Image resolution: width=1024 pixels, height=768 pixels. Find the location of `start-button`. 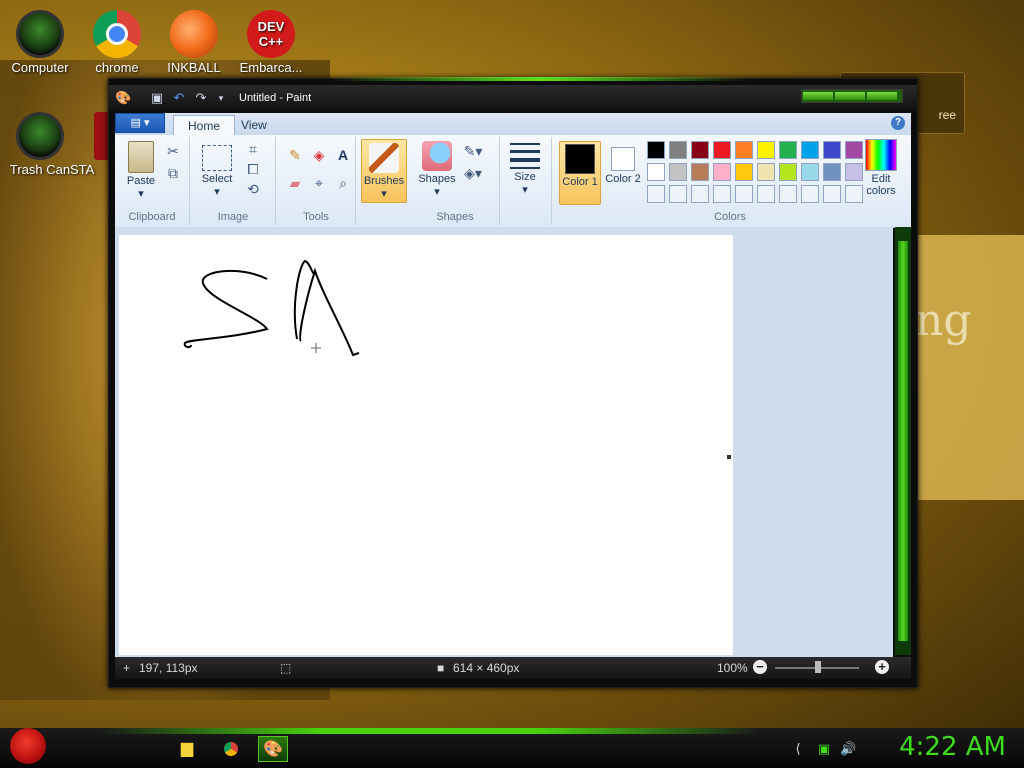

start-button is located at coordinates (28, 746).